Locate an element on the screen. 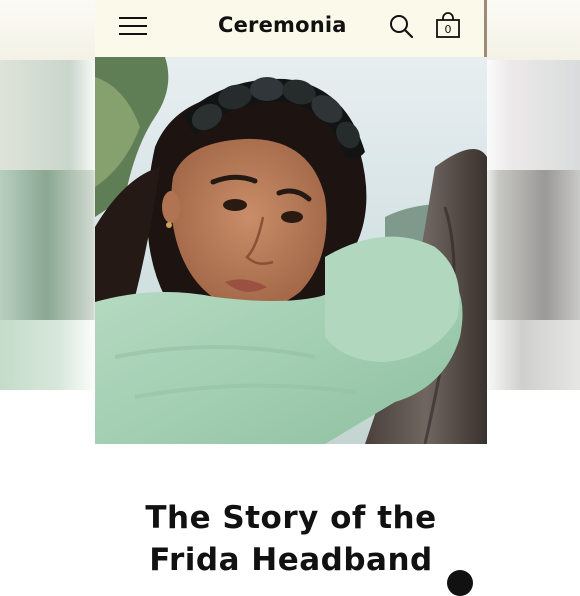 The height and width of the screenshot is (596, 580). hamburger-menu-icon is located at coordinates (132, 27).